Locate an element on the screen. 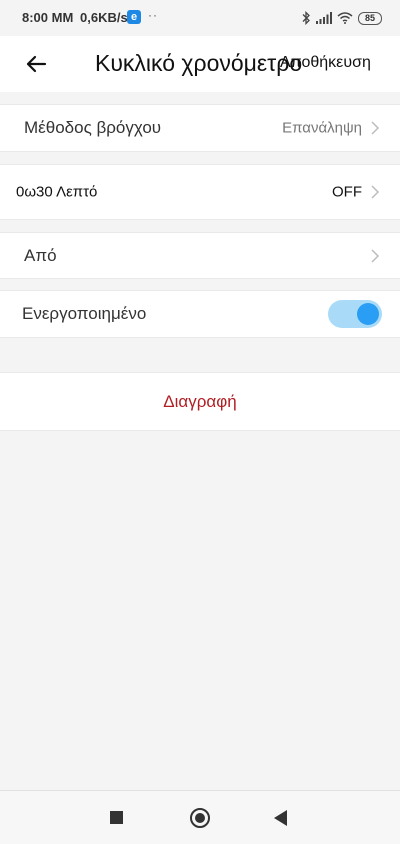 The width and height of the screenshot is (400, 844). from-row: Από is located at coordinates (200, 255).